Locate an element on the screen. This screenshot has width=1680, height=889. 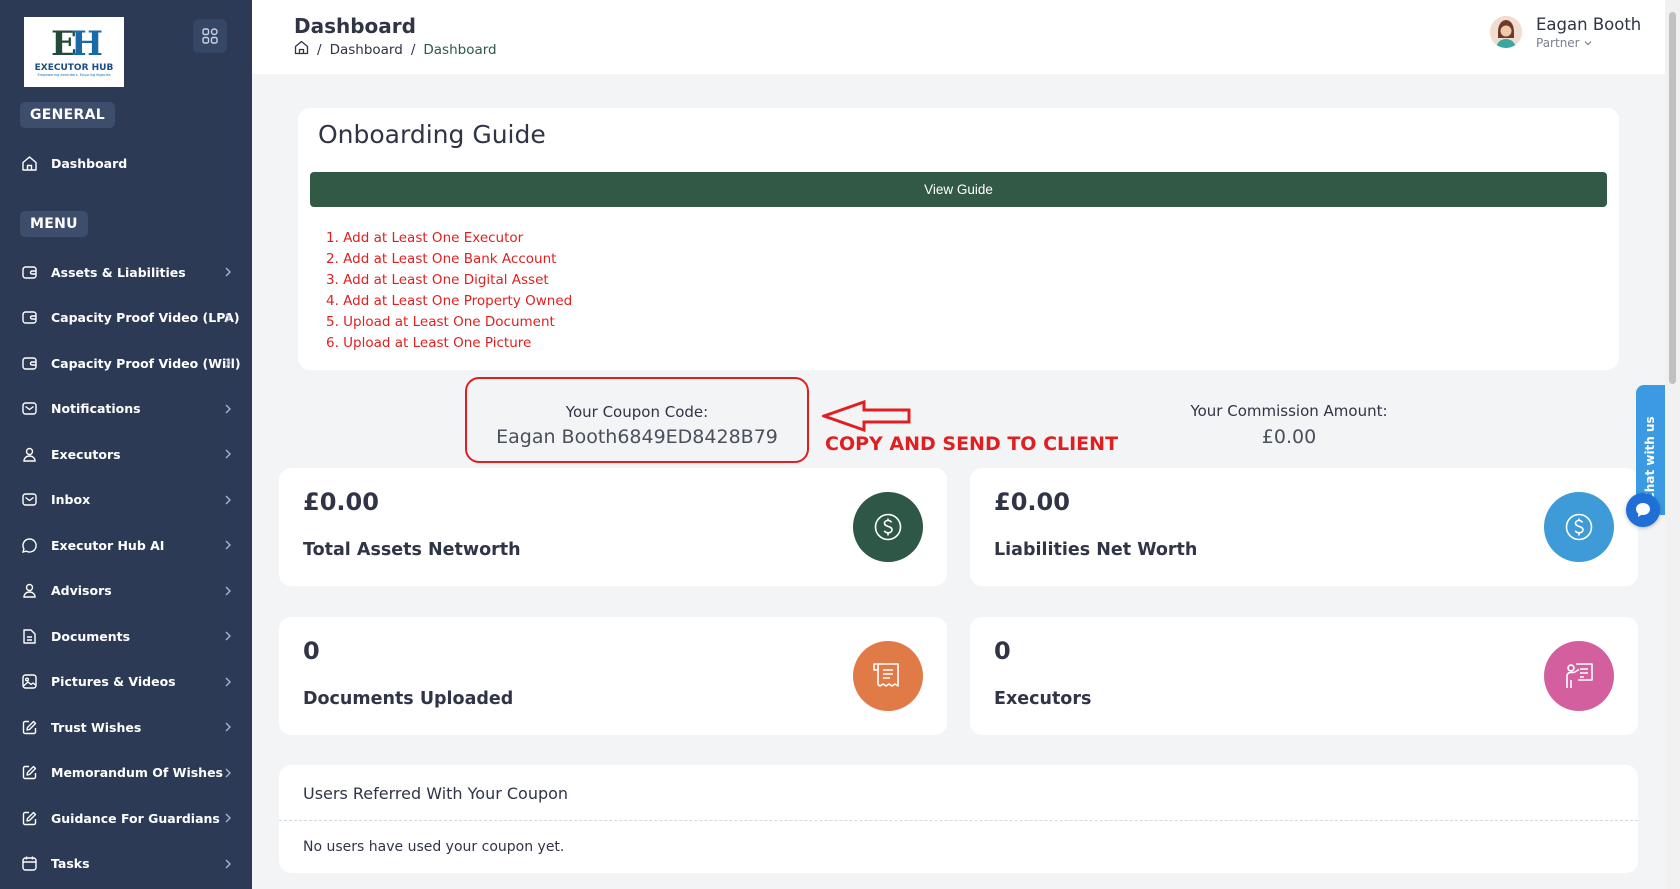
user-icon is located at coordinates (29, 454).